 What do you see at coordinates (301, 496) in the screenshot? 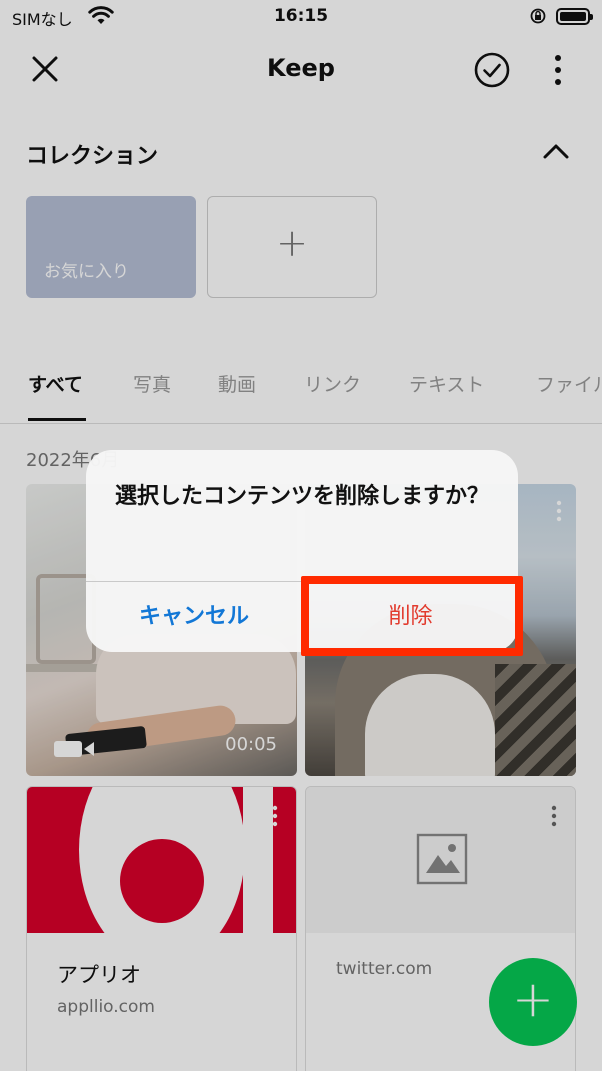
I see `dialog-message: 選択したコンテンツを削除しますか？` at bounding box center [301, 496].